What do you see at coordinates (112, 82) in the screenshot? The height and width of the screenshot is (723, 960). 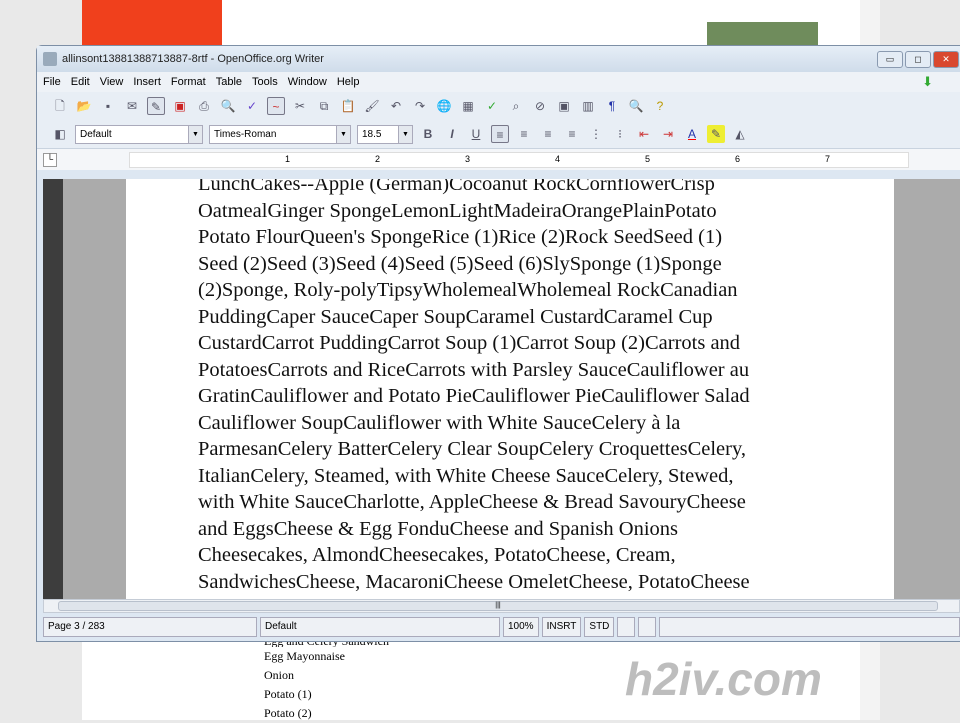 I see `menu-view: View` at bounding box center [112, 82].